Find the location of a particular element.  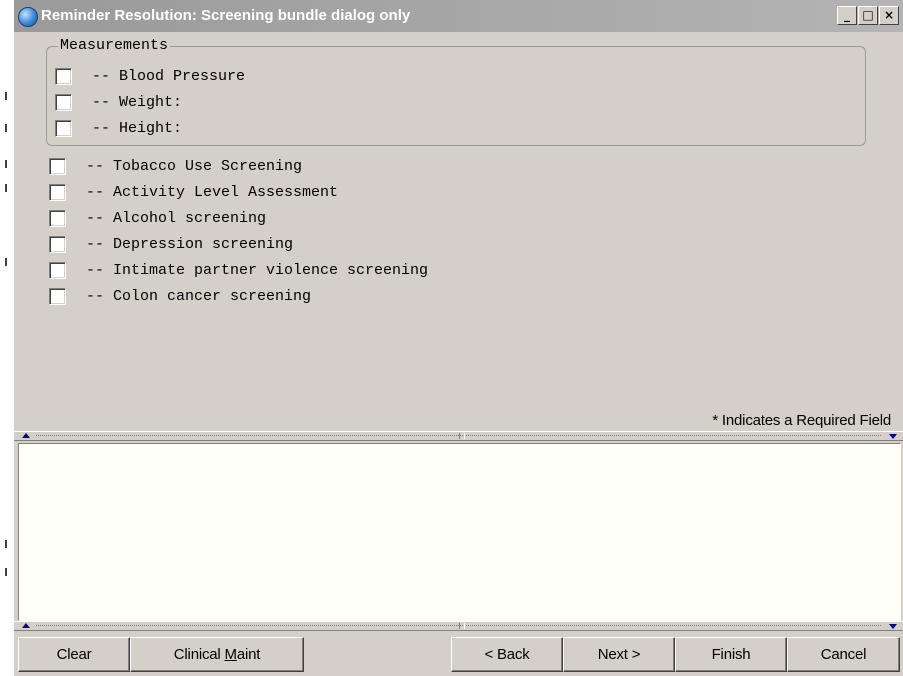

depression-screening-checkbox is located at coordinates (57, 244).